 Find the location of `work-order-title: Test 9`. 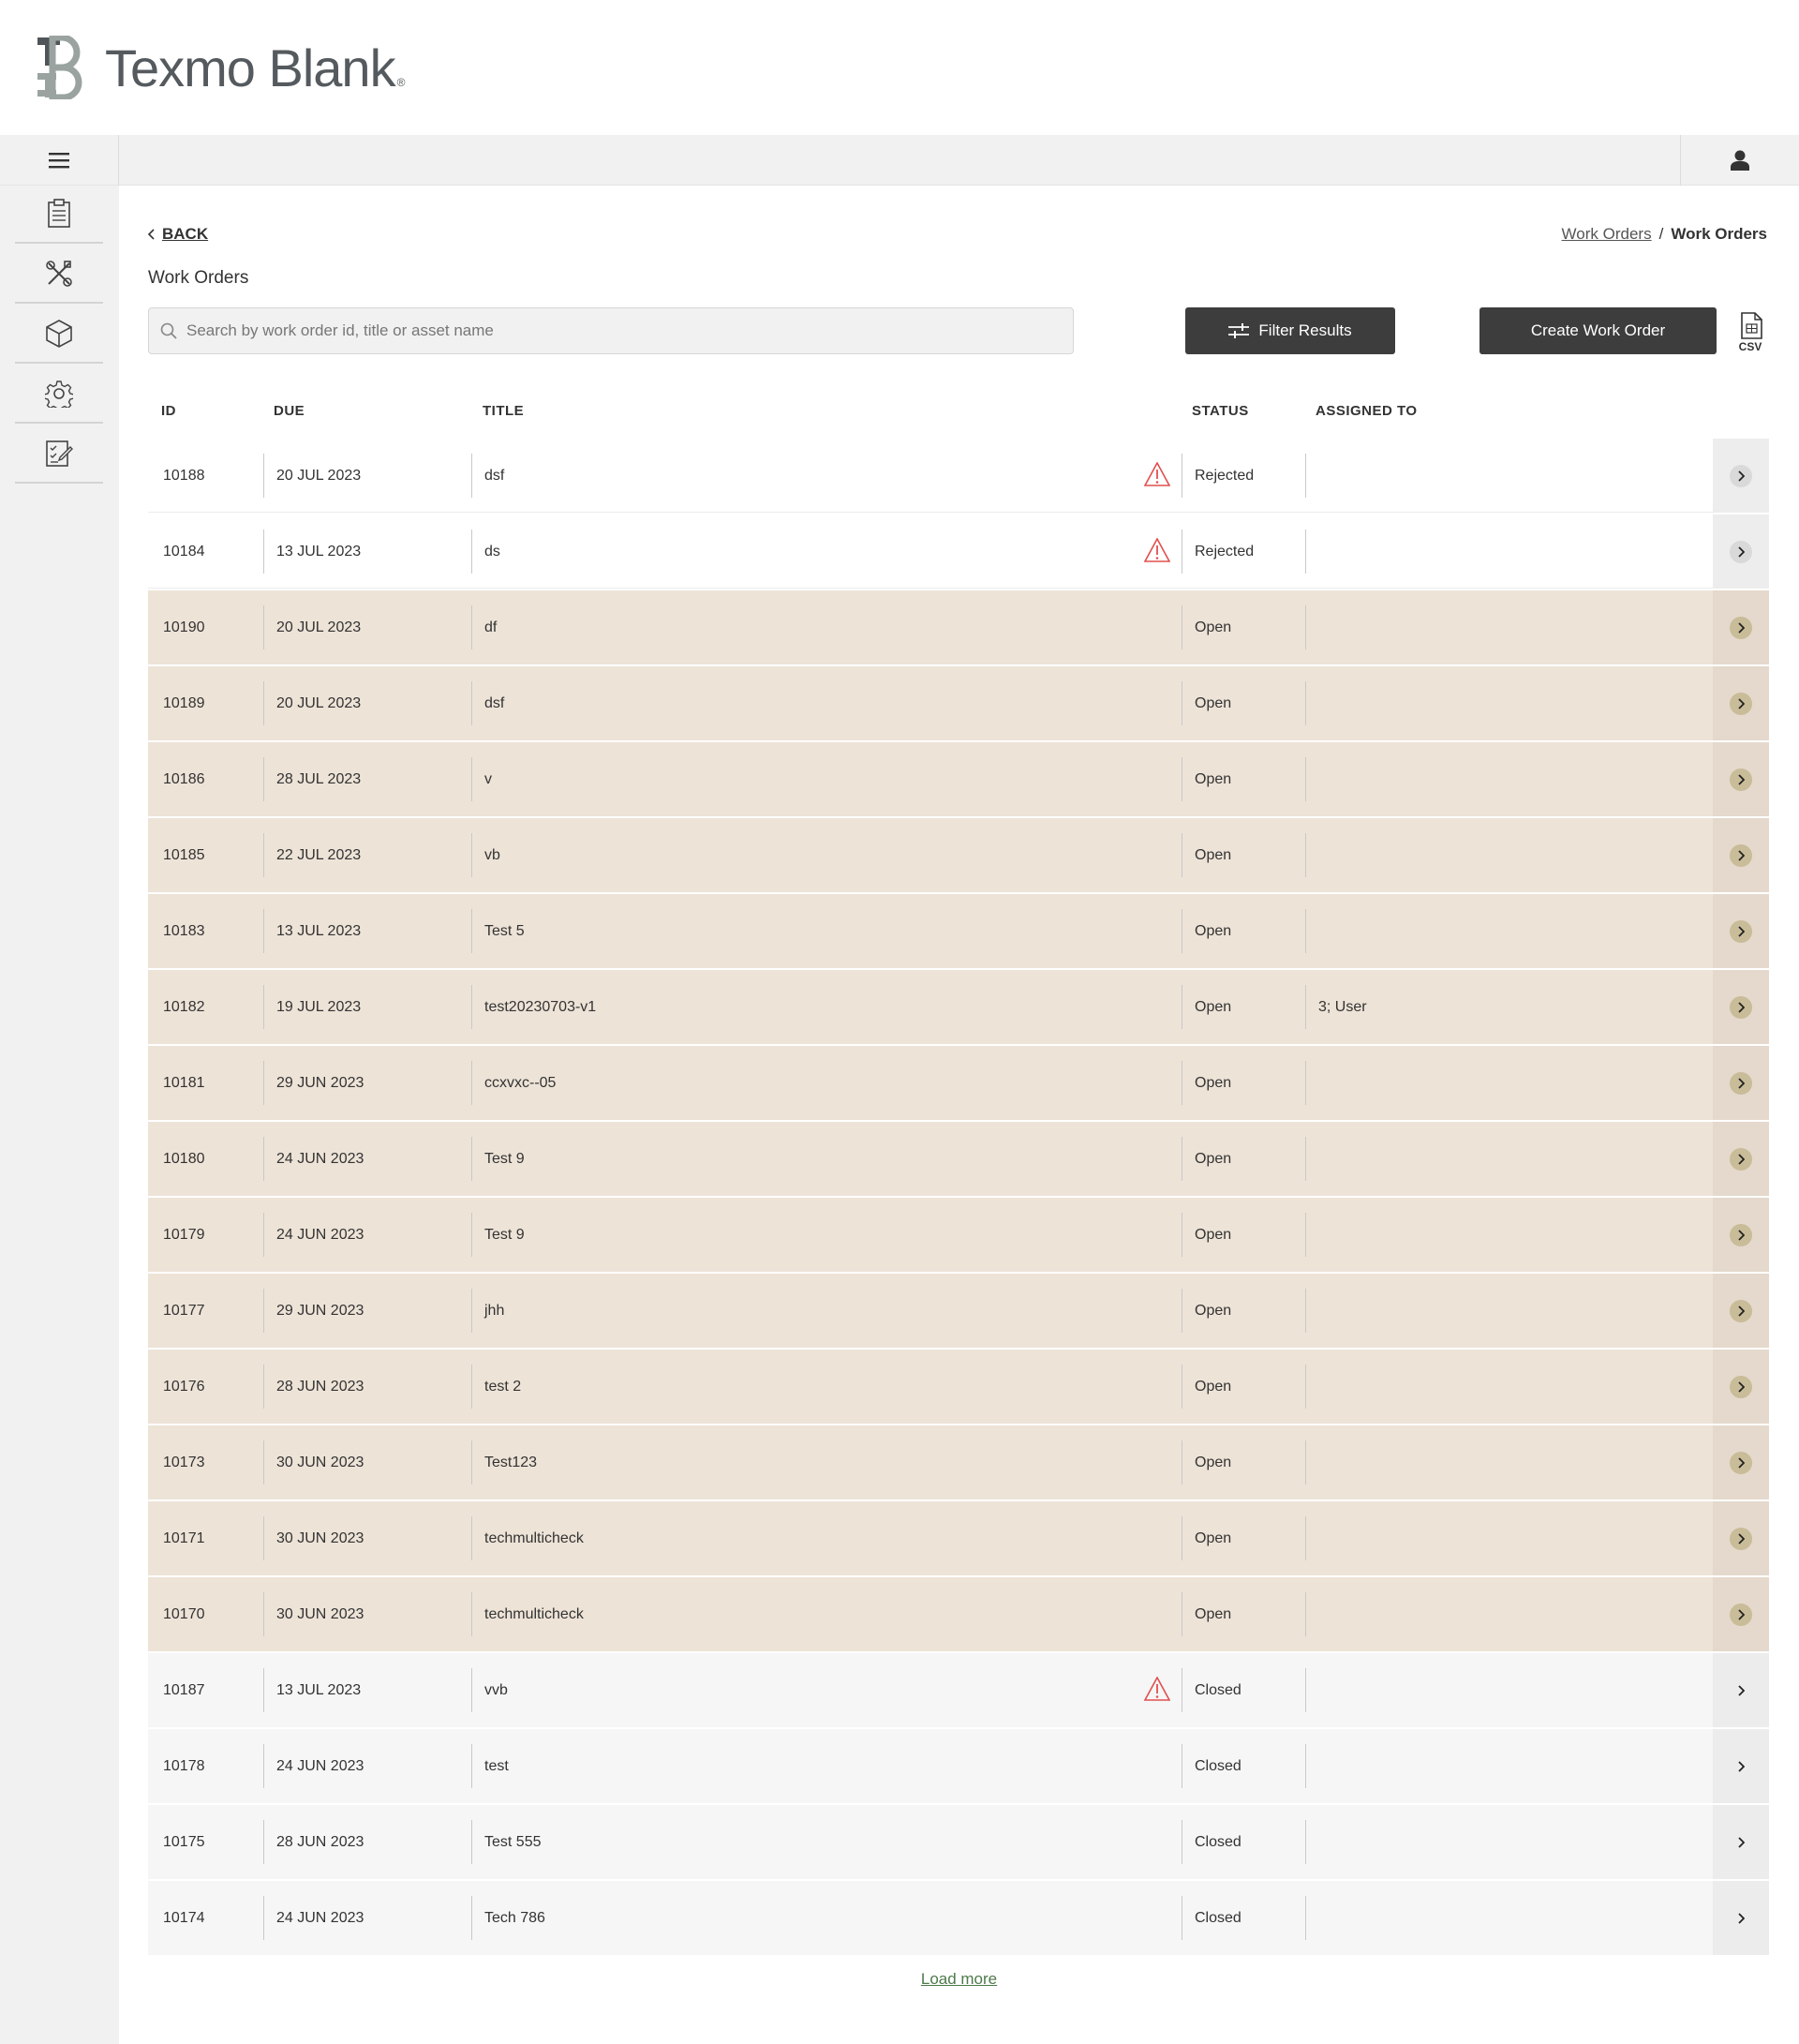

work-order-title: Test 9 is located at coordinates (505, 1234).